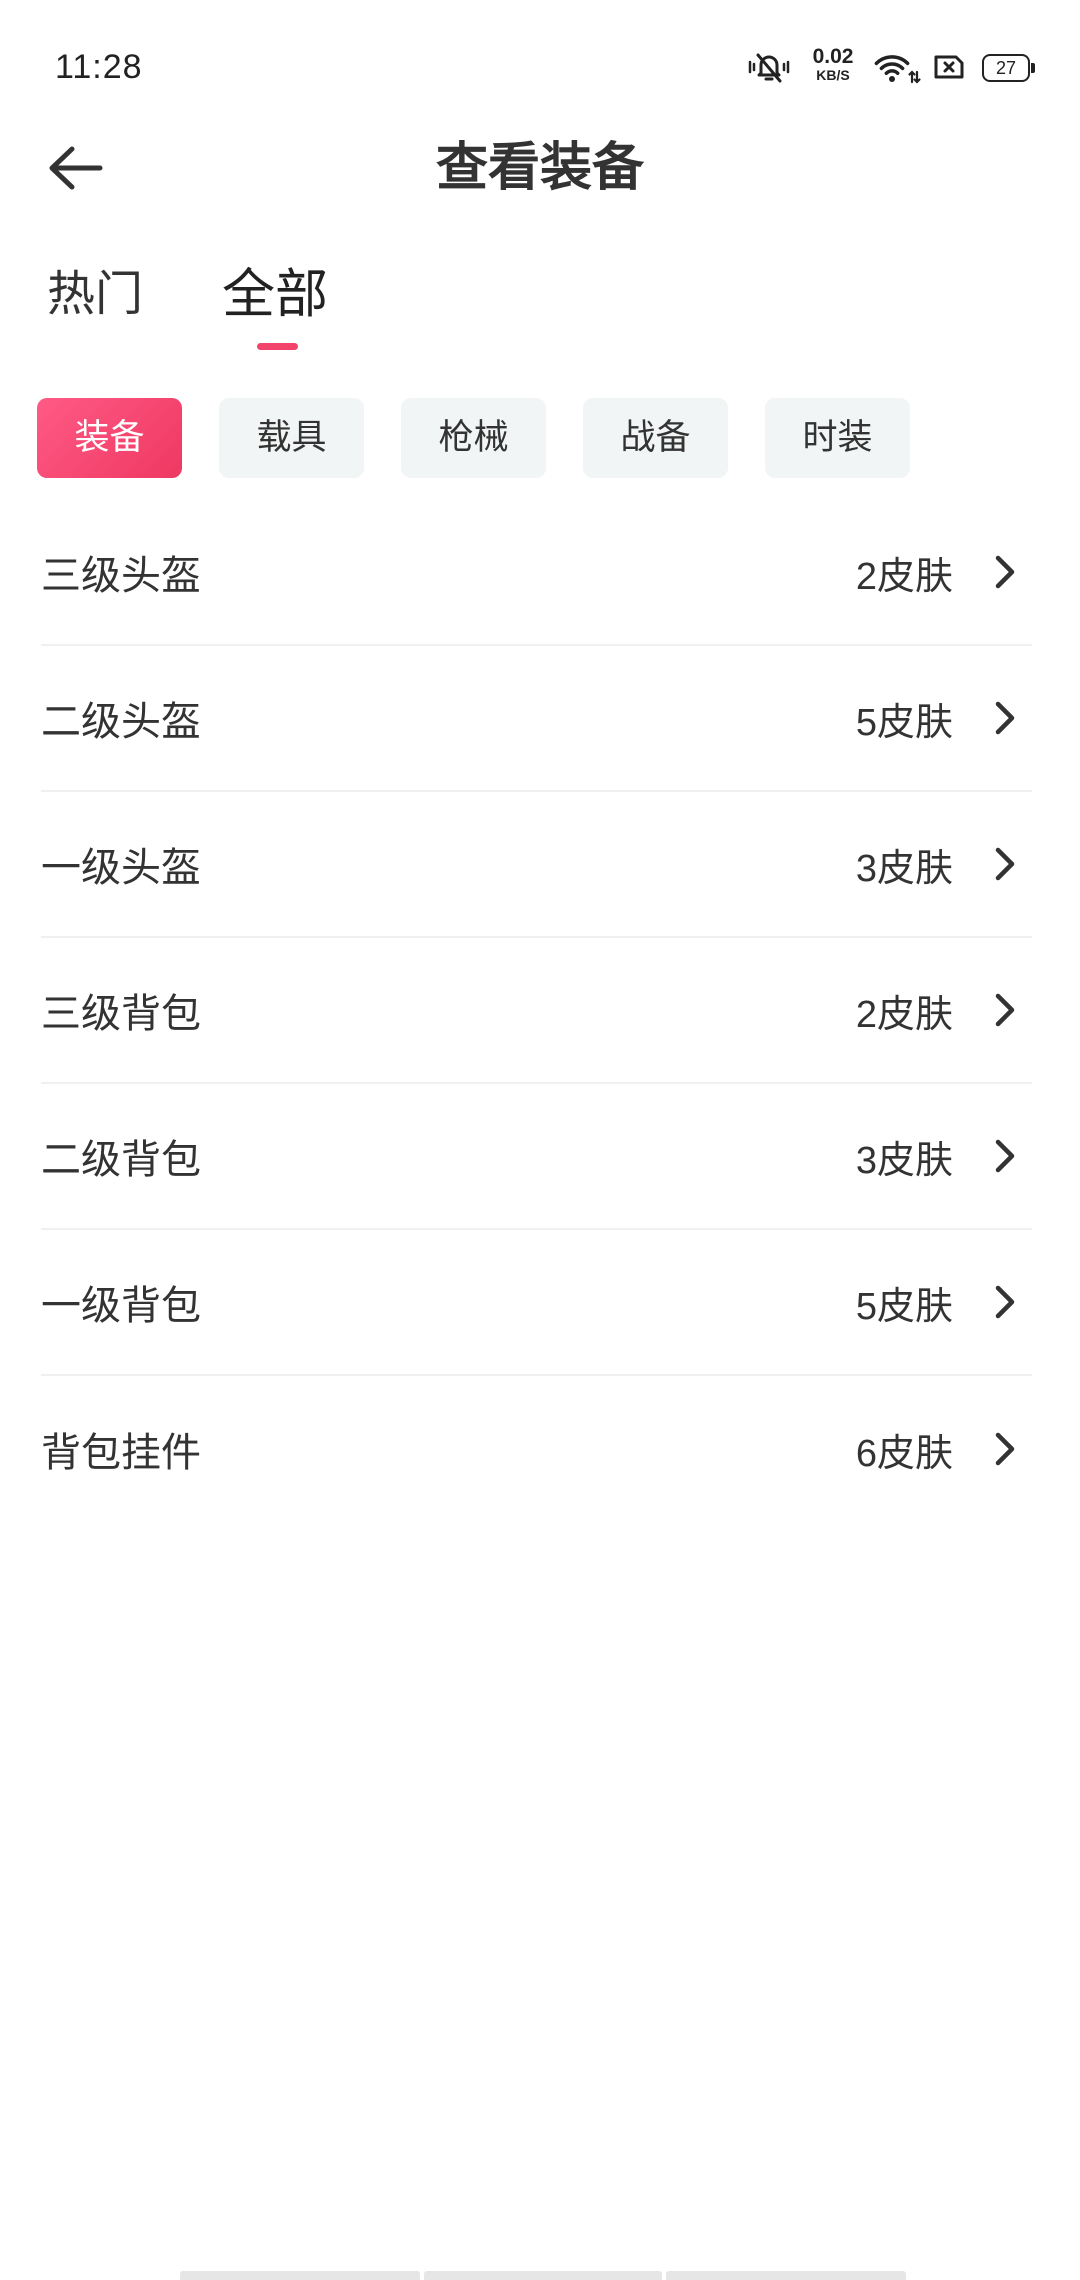 The height and width of the screenshot is (2280, 1080). What do you see at coordinates (121, 576) in the screenshot?
I see `item-name: 三级头盔` at bounding box center [121, 576].